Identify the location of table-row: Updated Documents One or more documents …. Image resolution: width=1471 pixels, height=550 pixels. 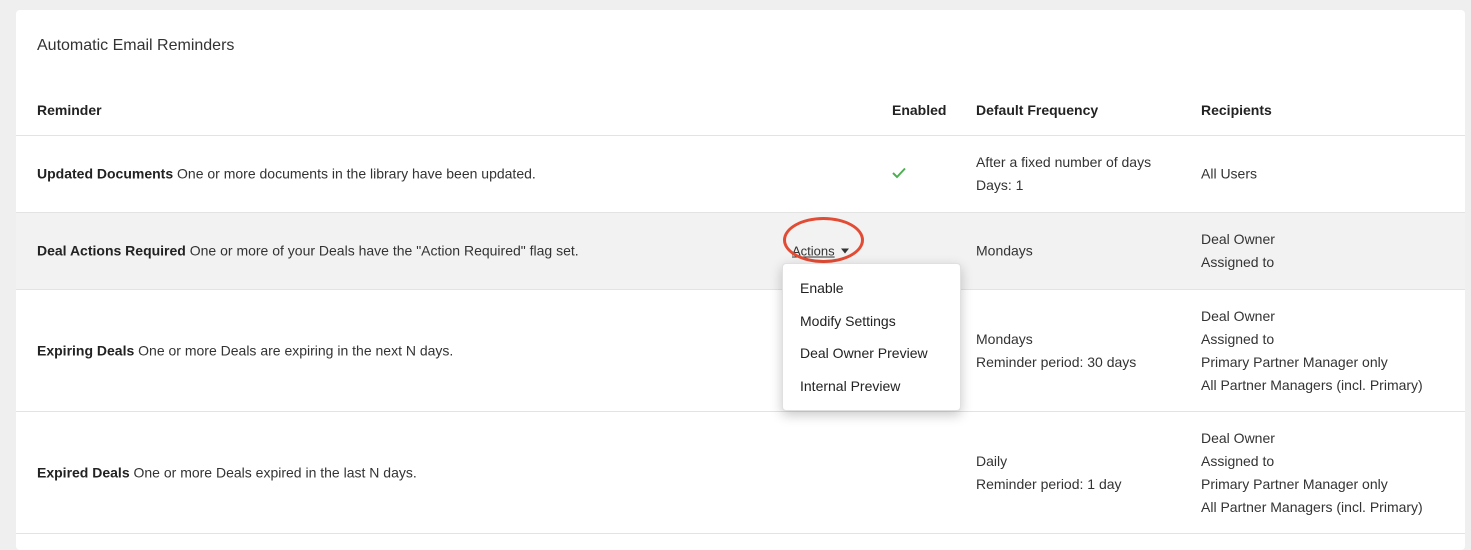
(740, 174).